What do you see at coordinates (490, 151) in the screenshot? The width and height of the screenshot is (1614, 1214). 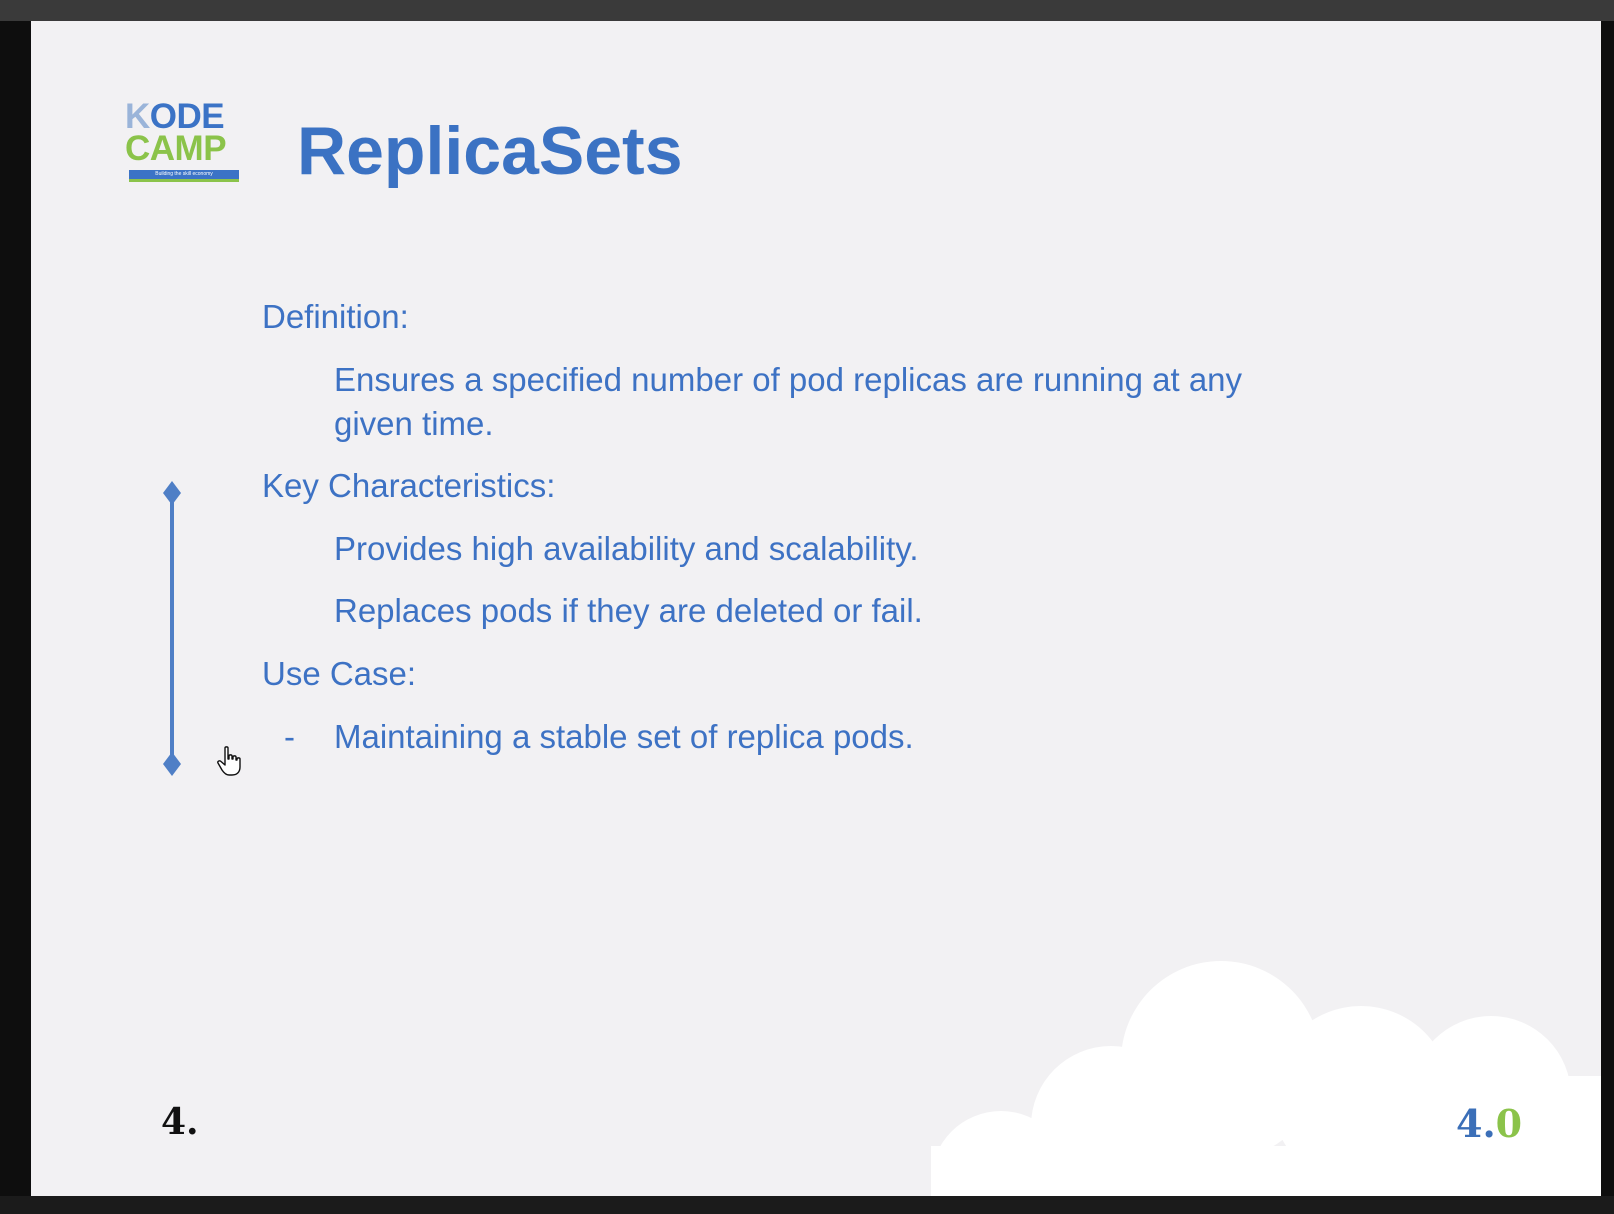 I see `slide-title: ReplicaSets` at bounding box center [490, 151].